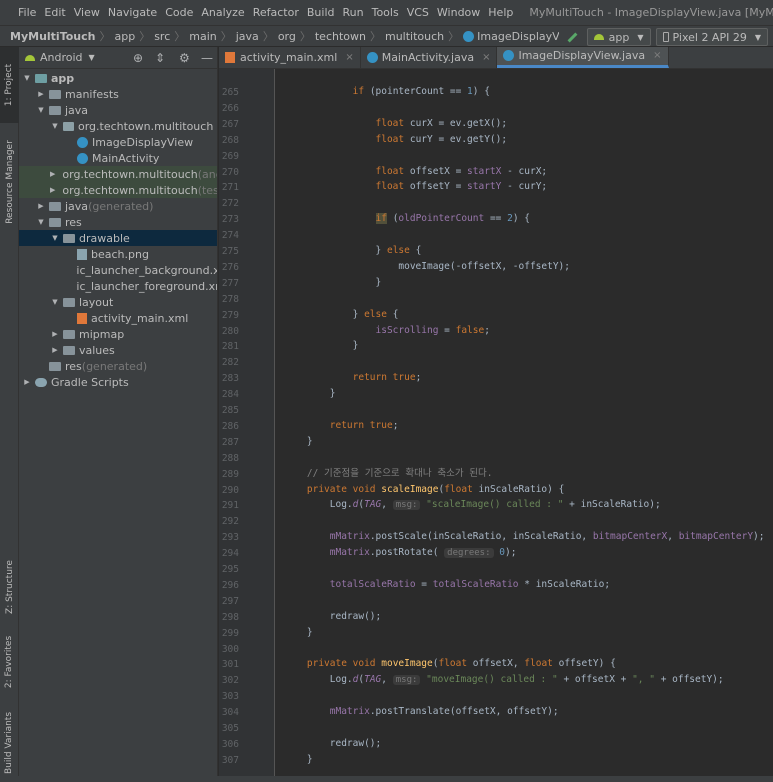 The height and width of the screenshot is (782, 773). What do you see at coordinates (410, 489) in the screenshot?
I see `code-token: scaleImage` at bounding box center [410, 489].